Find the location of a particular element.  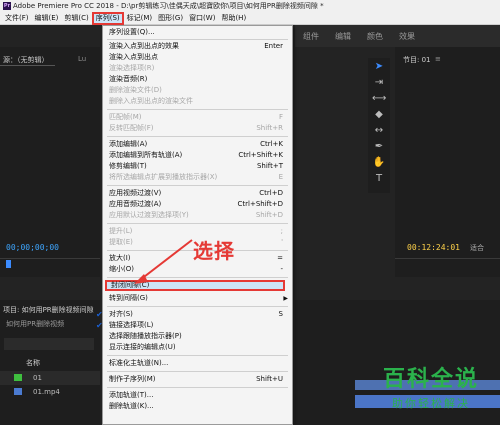

menu-edit: 编辑(E) is located at coordinates (47, 18).